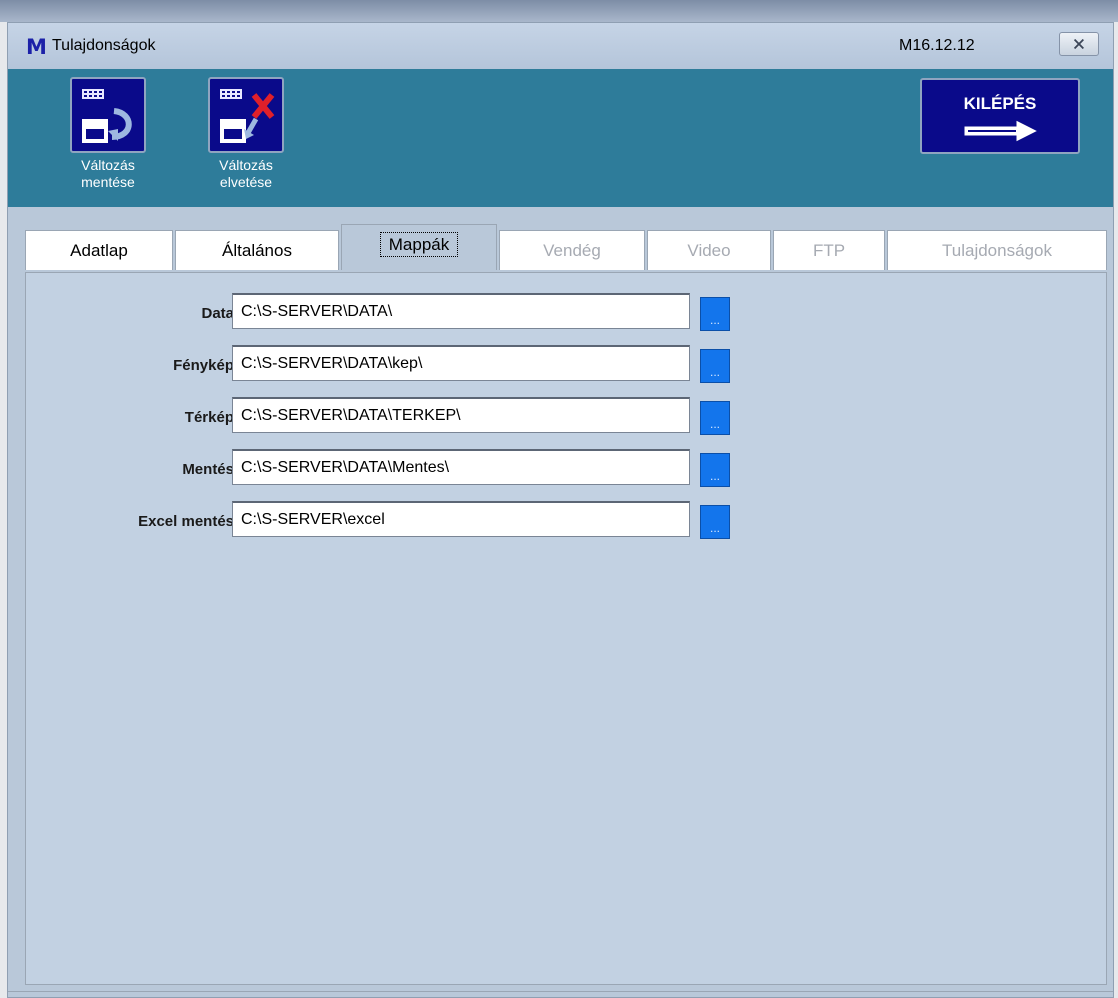  What do you see at coordinates (203, 365) in the screenshot?
I see `folder-label: Fénykép` at bounding box center [203, 365].